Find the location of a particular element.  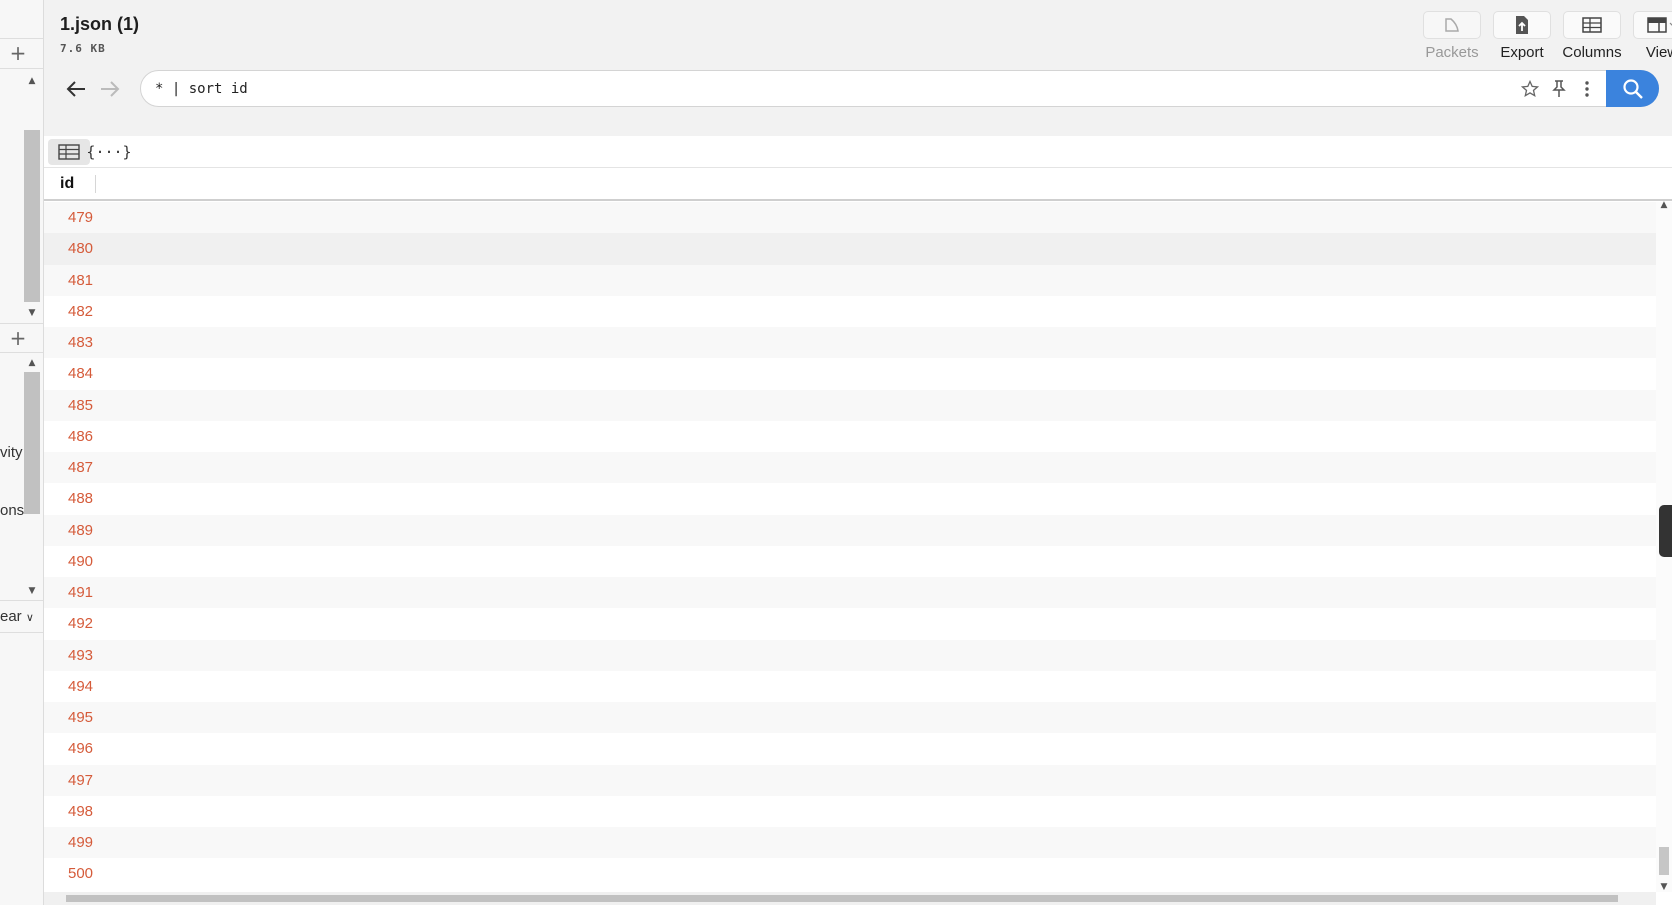

columns-button: Columns is located at coordinates (1592, 36).